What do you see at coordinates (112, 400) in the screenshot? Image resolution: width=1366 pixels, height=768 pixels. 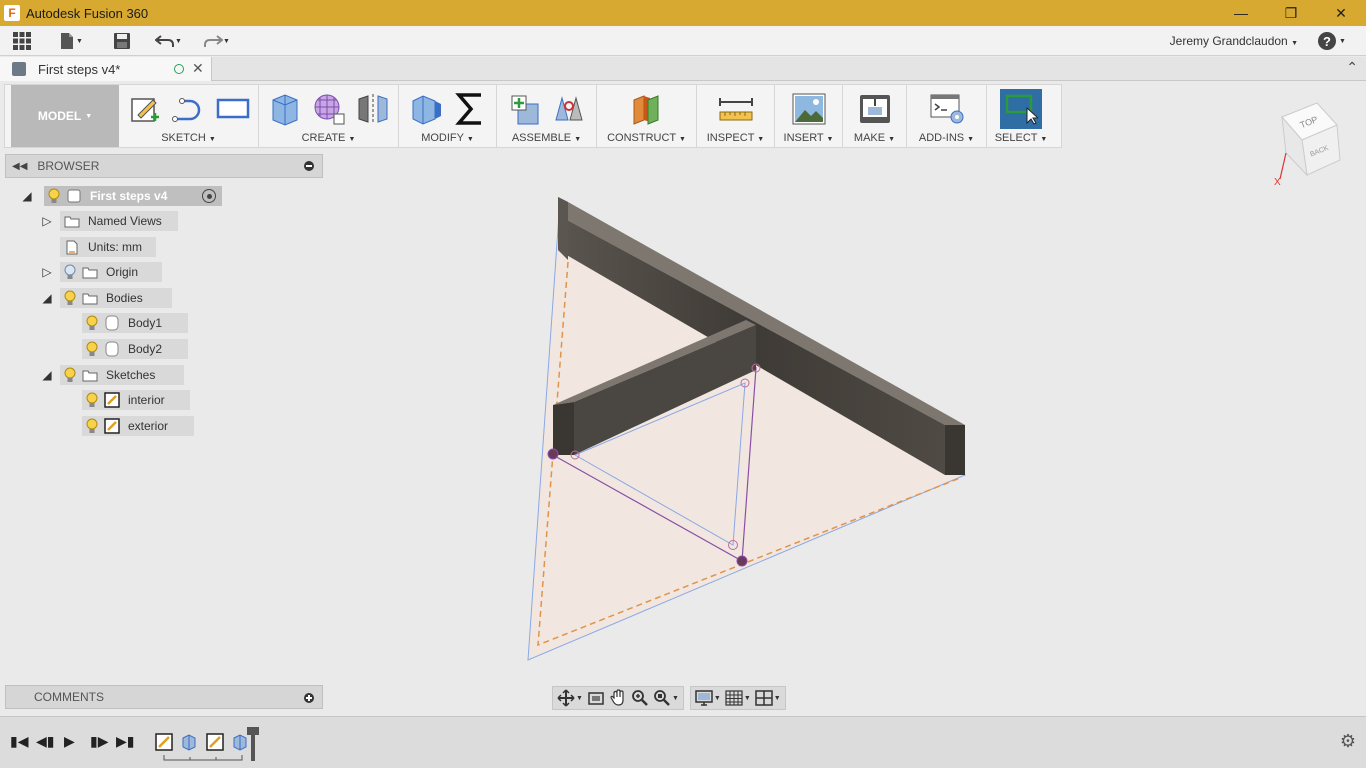 I see `sketch-icon` at bounding box center [112, 400].